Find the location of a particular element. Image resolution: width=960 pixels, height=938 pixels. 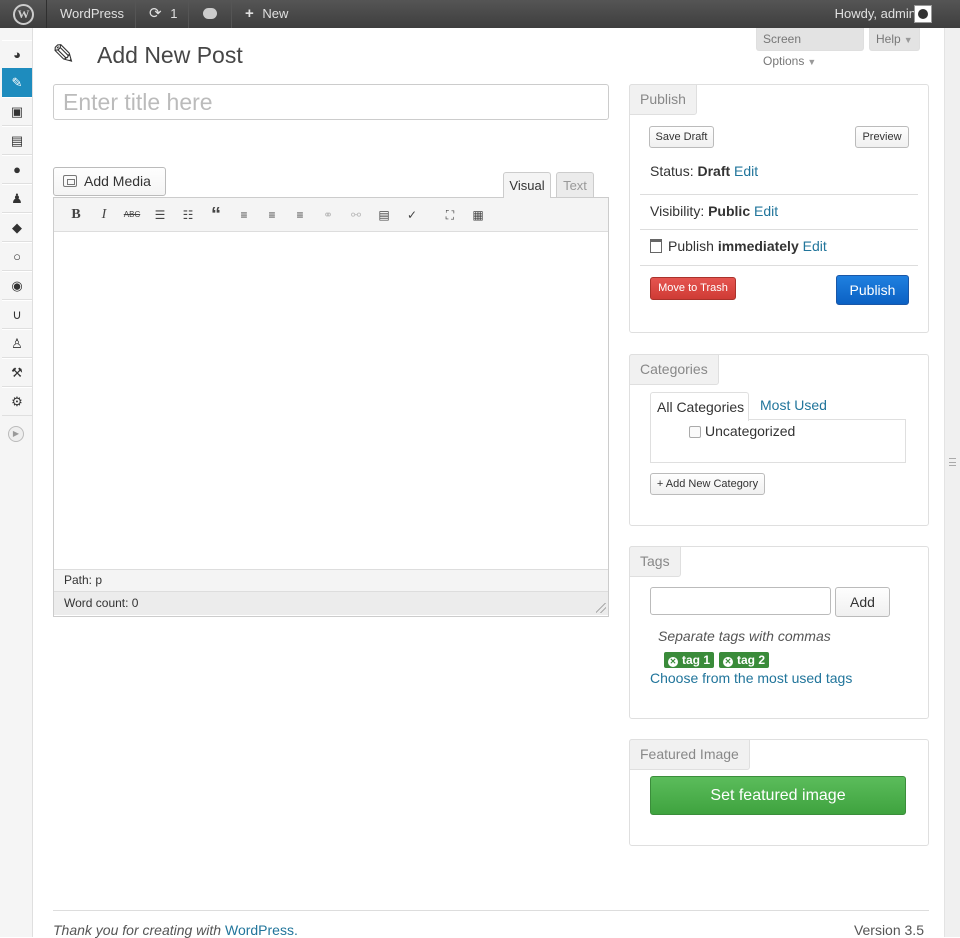

collapse-menu-icon: ▶ is located at coordinates (16, 434).